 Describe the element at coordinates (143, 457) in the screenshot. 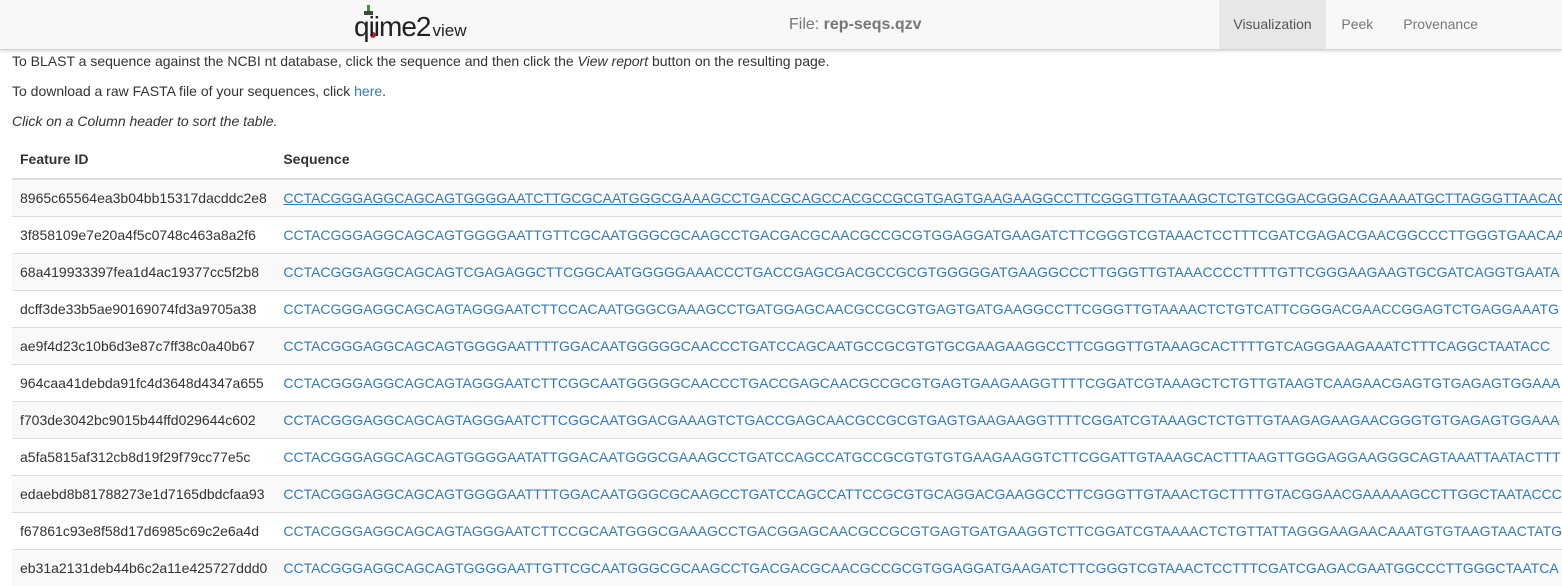

I see `feature-id-cell: a5fa5815af312cb8d19f29f79cc77e5c` at that location.